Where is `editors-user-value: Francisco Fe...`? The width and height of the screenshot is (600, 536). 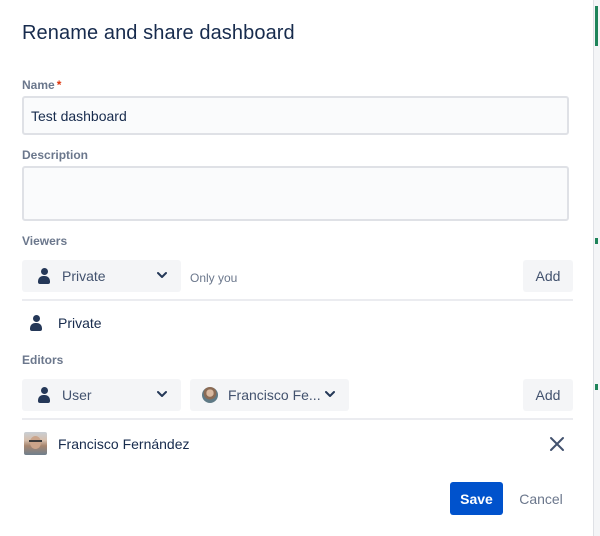
editors-user-value: Francisco Fe... is located at coordinates (274, 395).